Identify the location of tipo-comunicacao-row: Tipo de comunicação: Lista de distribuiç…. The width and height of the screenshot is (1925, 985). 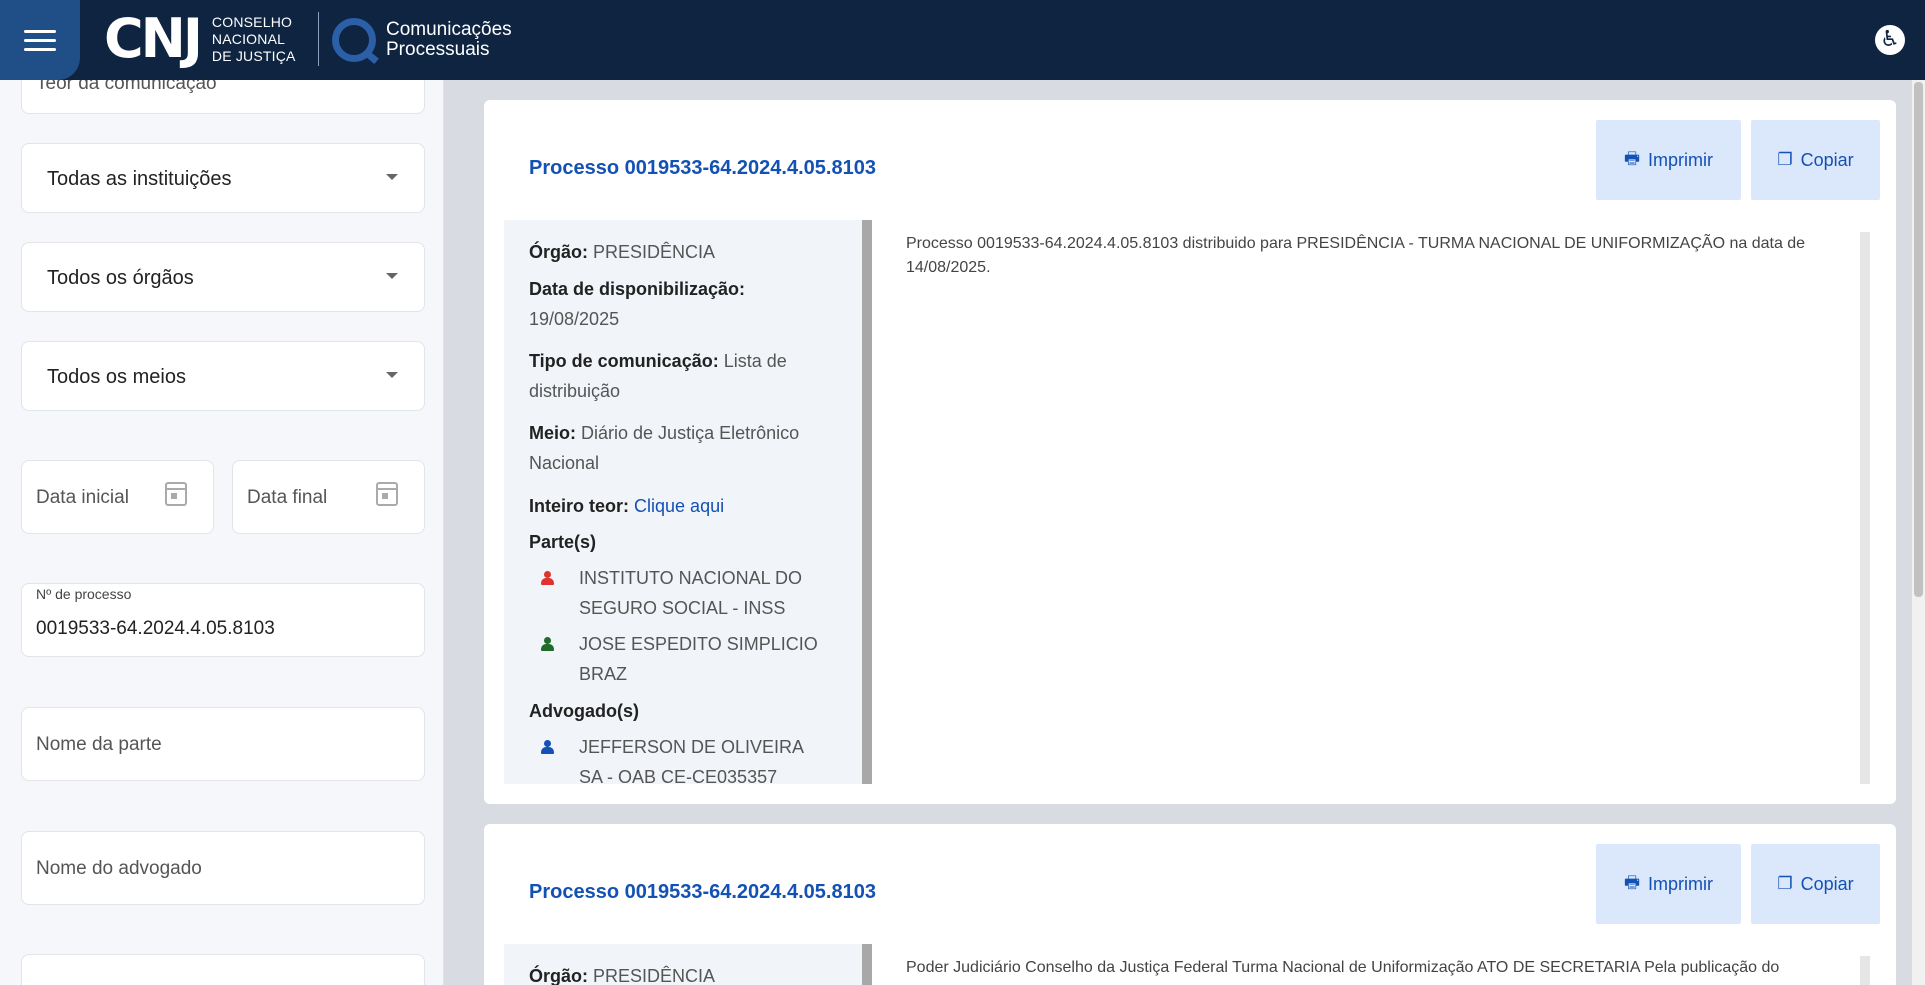
(658, 376).